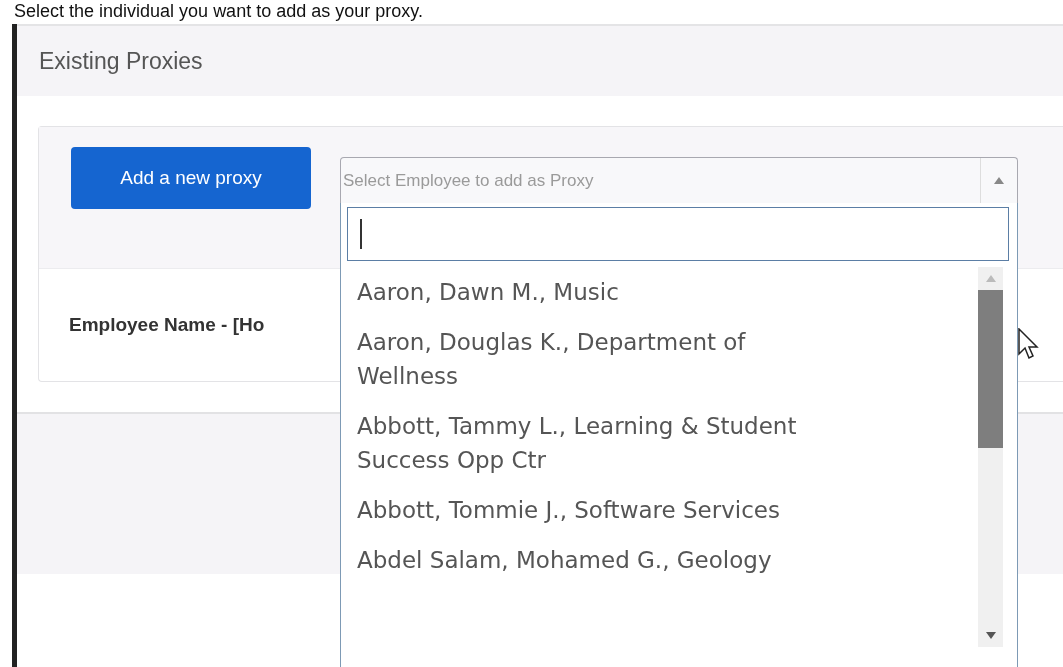 This screenshot has width=1063, height=667. Describe the element at coordinates (587, 292) in the screenshot. I see `employee-option: Aaron, Dawn M., Music` at that location.